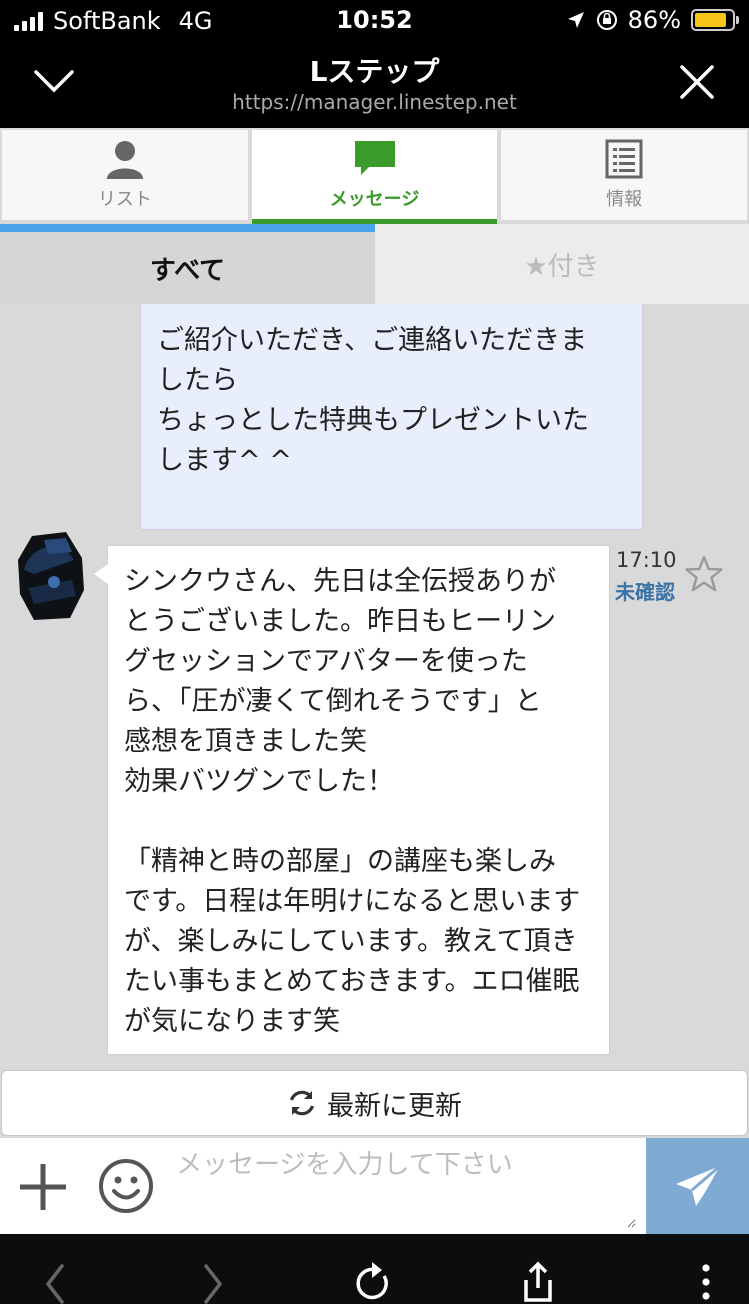 The height and width of the screenshot is (1304, 749). Describe the element at coordinates (706, 1281) in the screenshot. I see `more-icon` at that location.